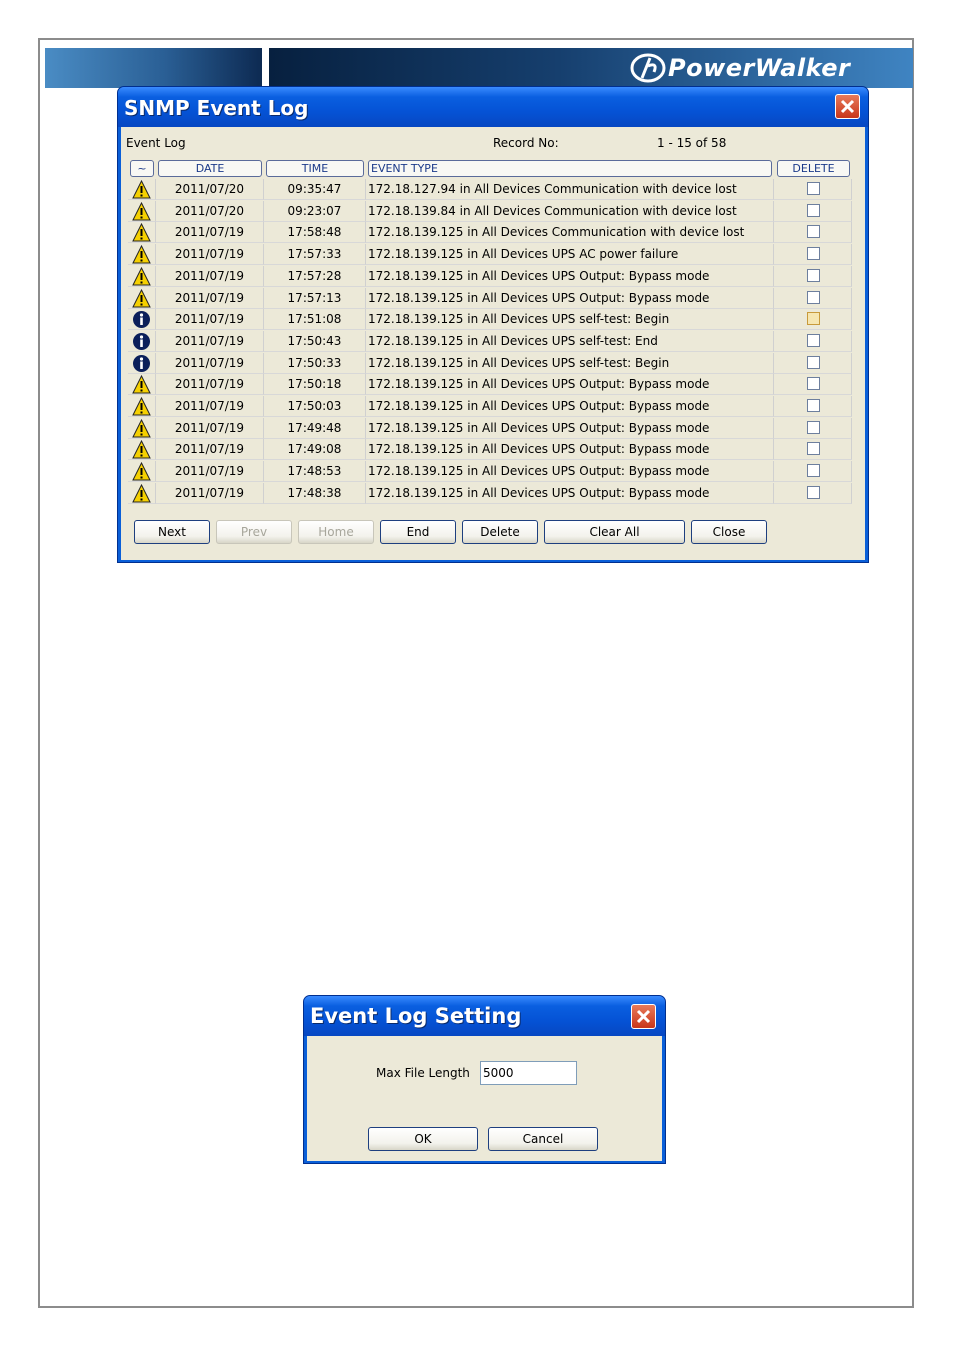  What do you see at coordinates (500, 532) in the screenshot?
I see `delete-button: Delete` at bounding box center [500, 532].